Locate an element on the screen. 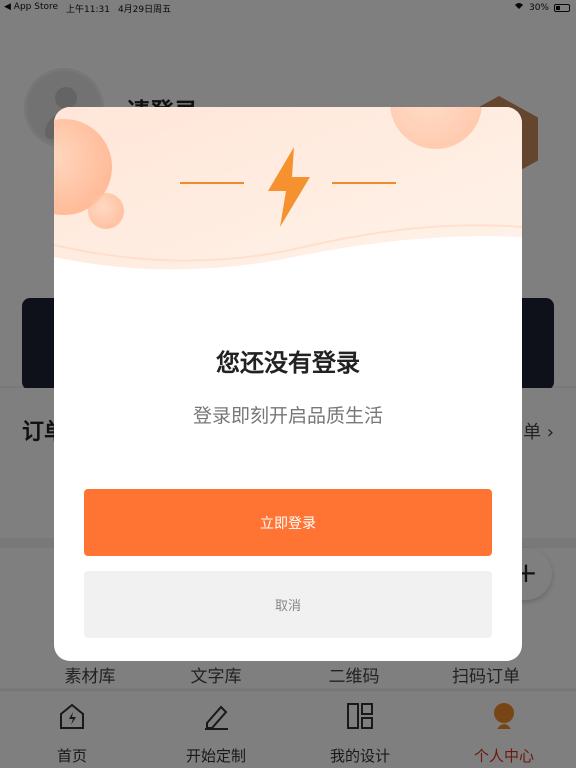 Image resolution: width=576 pixels, height=768 pixels. cancel-button: 取消 is located at coordinates (288, 604).